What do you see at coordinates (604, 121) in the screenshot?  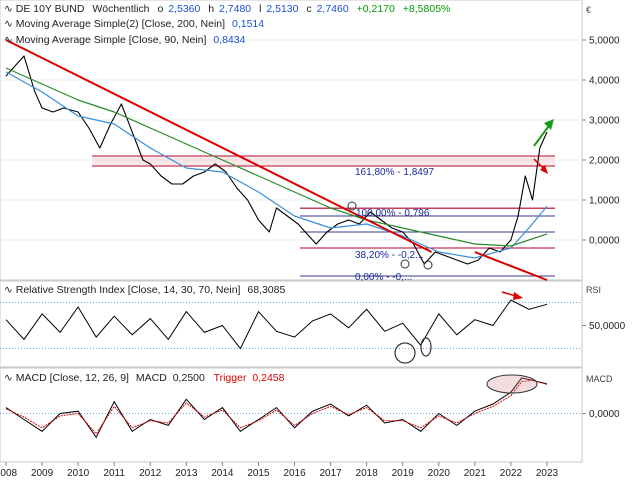 I see `price-tick-label: 3,0000` at bounding box center [604, 121].